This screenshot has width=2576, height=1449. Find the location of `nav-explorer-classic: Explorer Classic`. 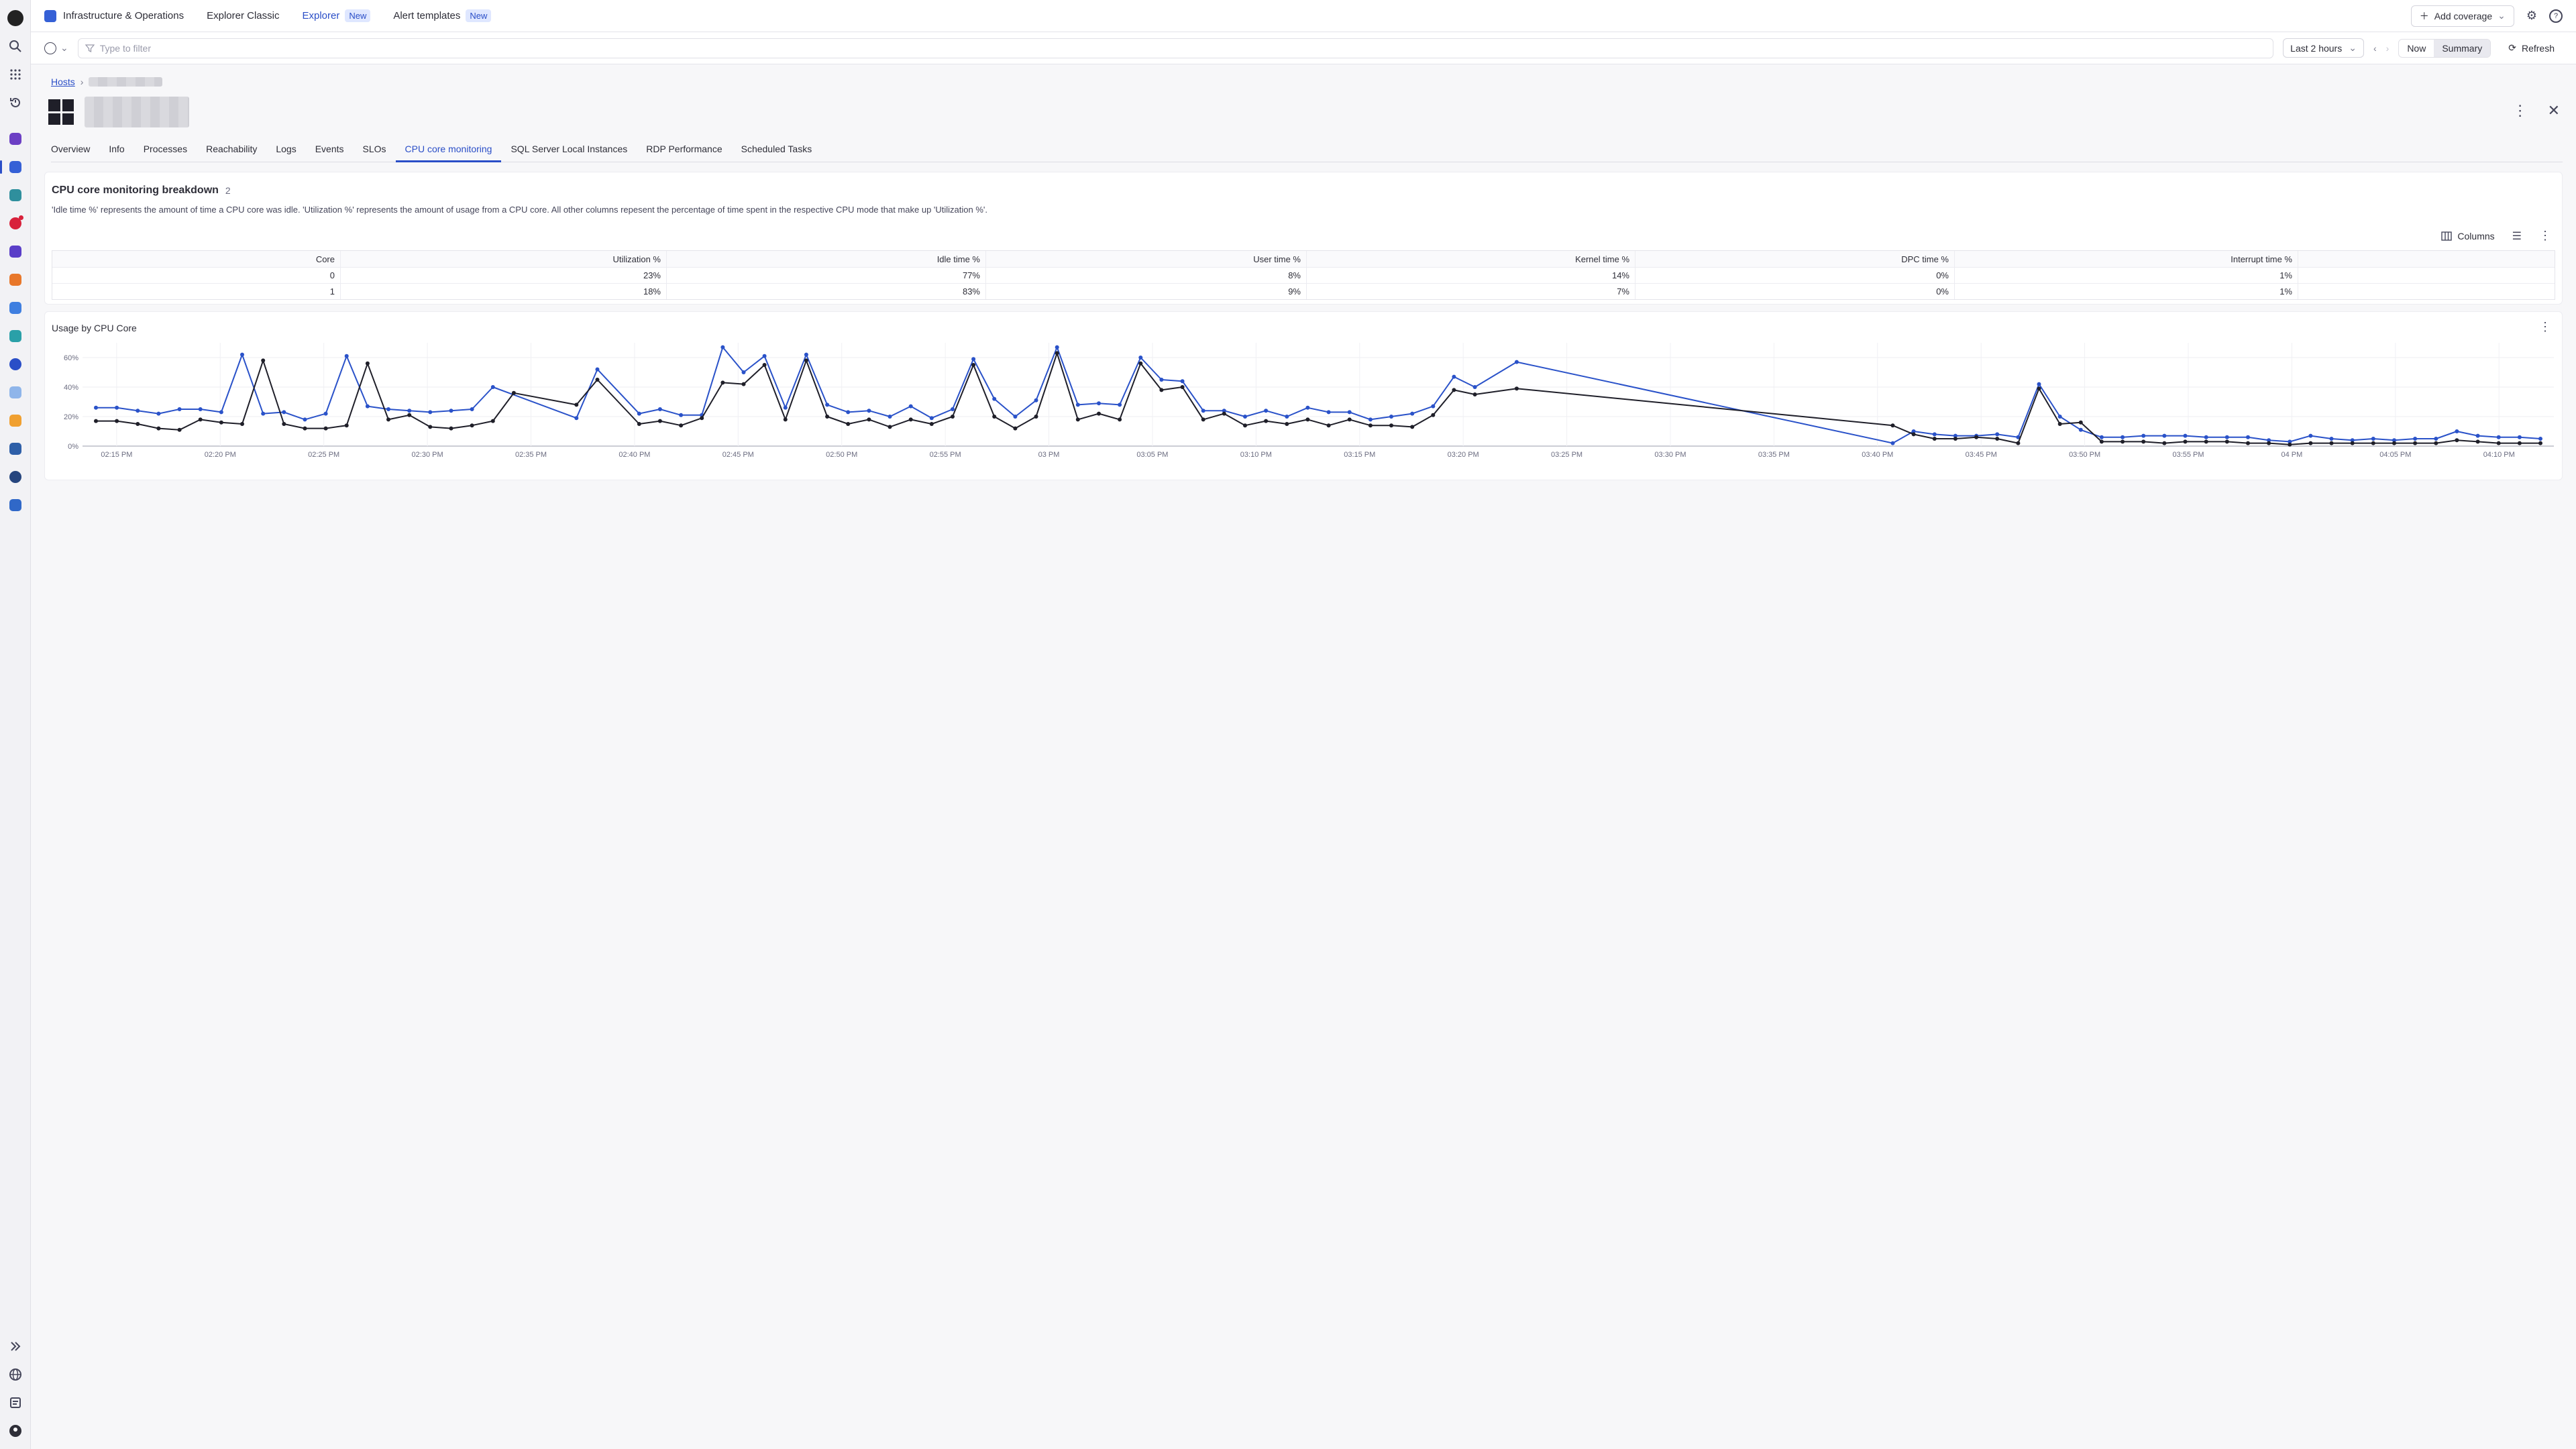

nav-explorer-classic: Explorer Classic is located at coordinates (243, 15).